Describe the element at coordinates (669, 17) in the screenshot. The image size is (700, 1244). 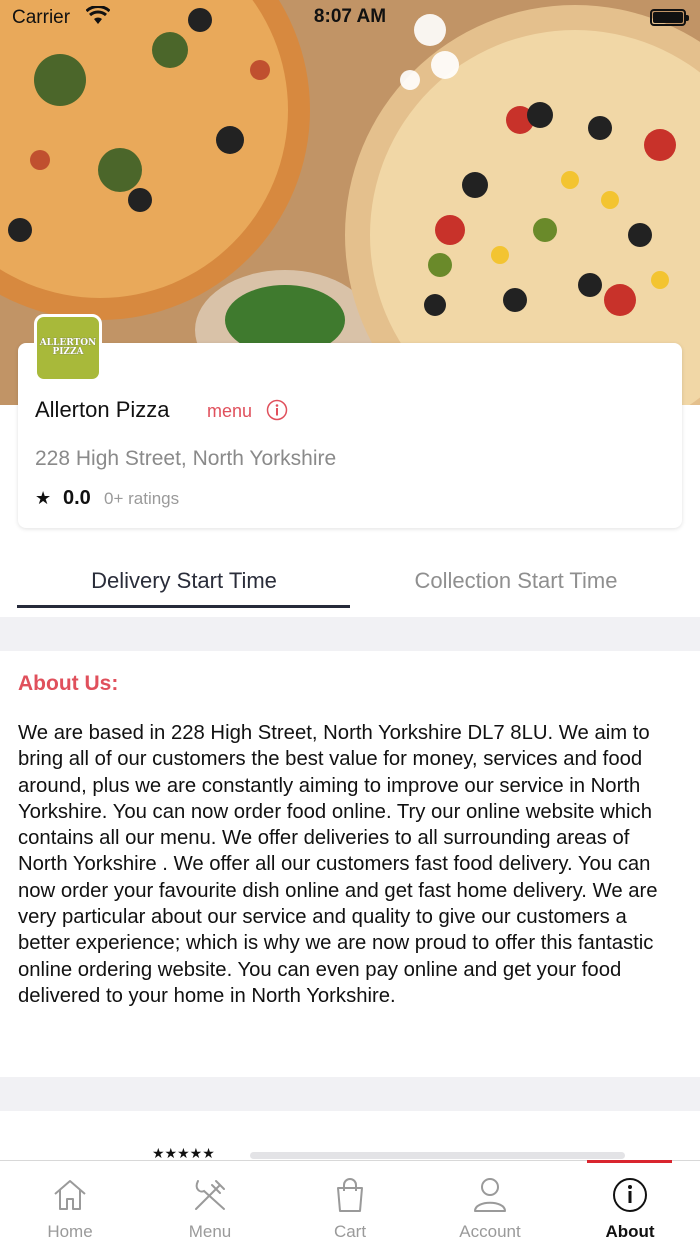
I see `battery-icon` at that location.